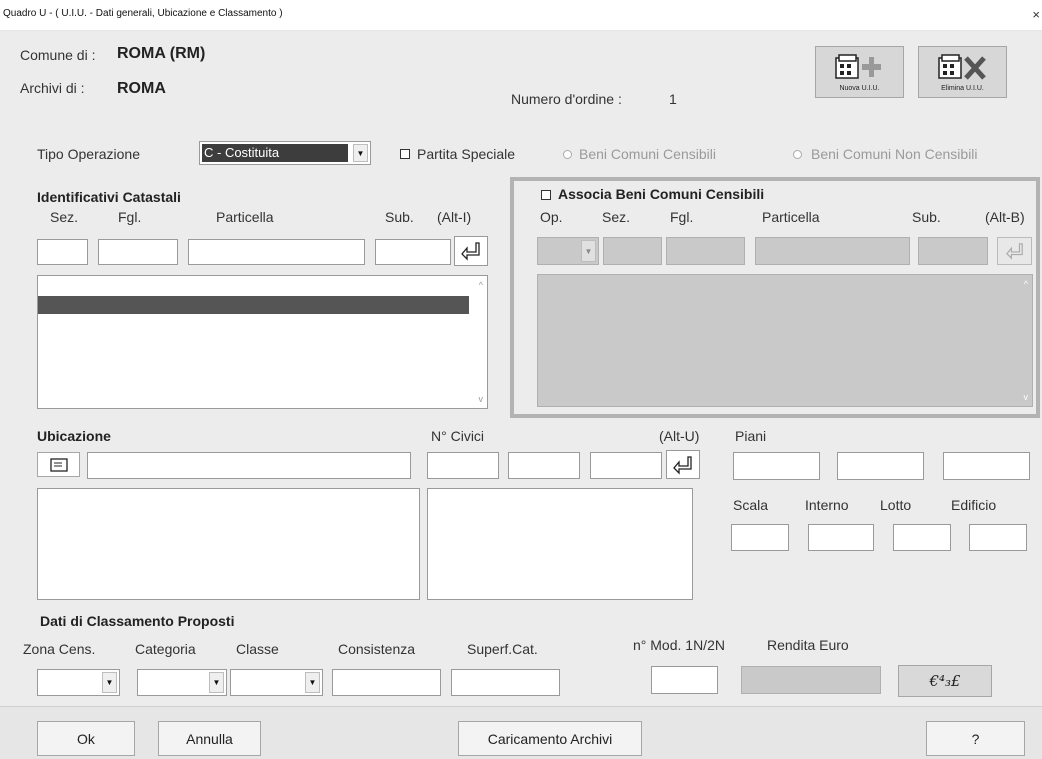 Image resolution: width=1042 pixels, height=759 pixels. Describe the element at coordinates (682, 217) in the screenshot. I see `associa-fgl-label: Fgl.` at that location.